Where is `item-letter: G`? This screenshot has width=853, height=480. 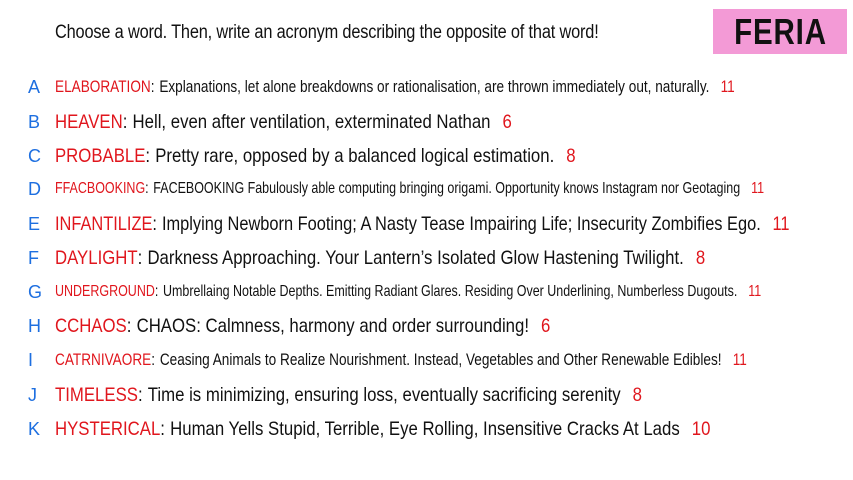 item-letter: G is located at coordinates (35, 291).